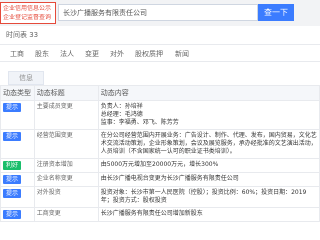  Describe the element at coordinates (22, 35) in the screenshot. I see `page-subtitle: 时间表 33` at that location.